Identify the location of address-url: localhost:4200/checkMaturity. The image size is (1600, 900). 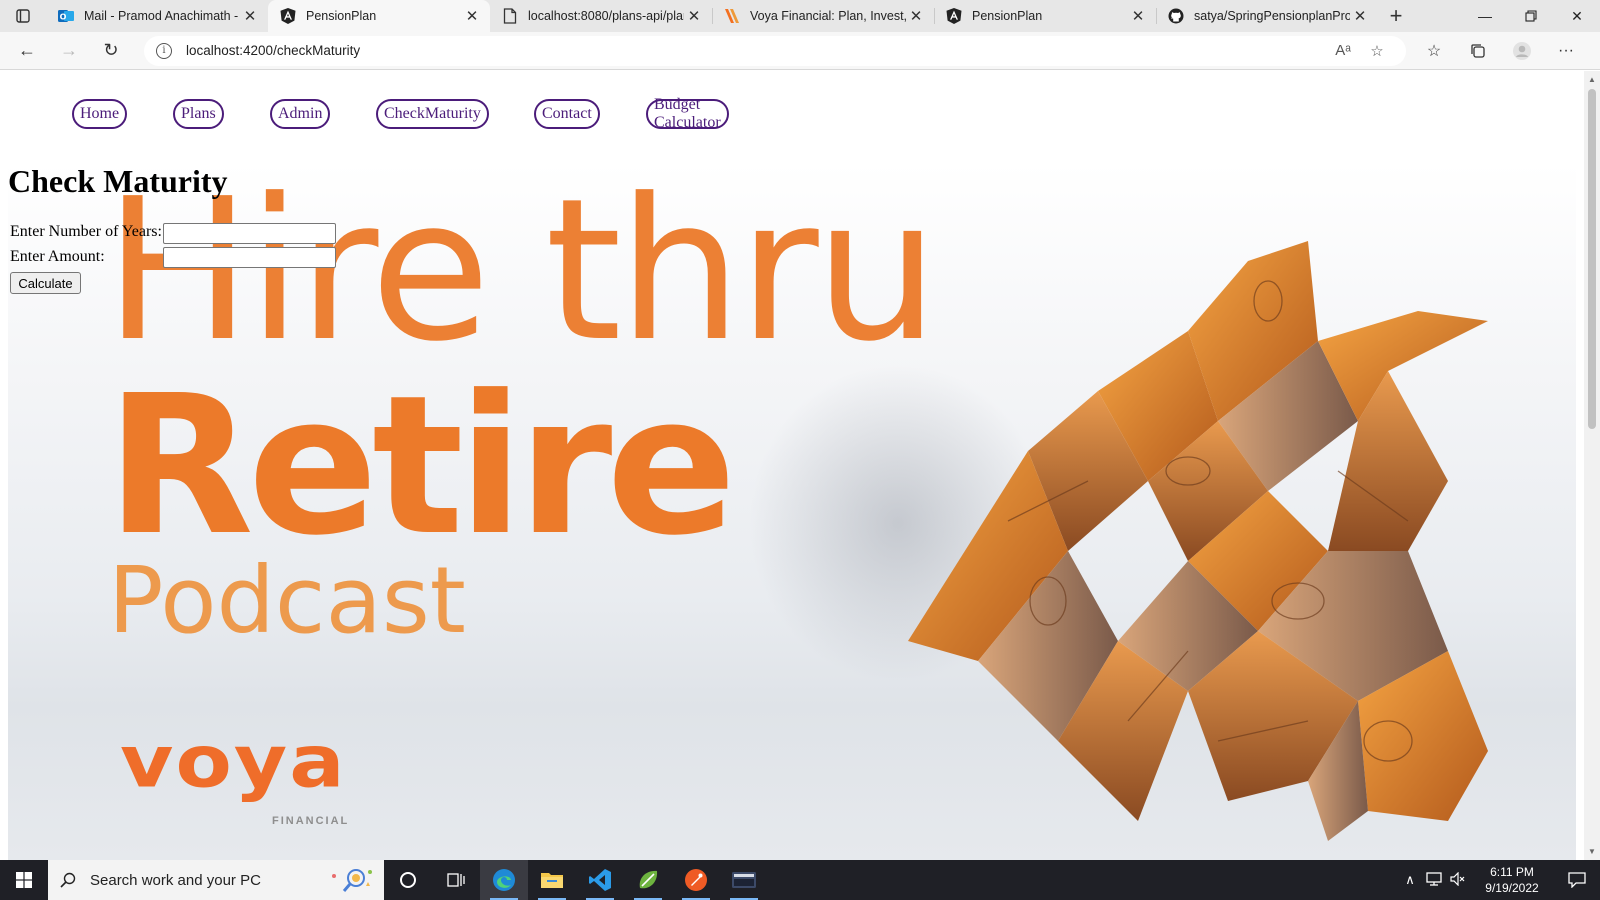
(756, 50).